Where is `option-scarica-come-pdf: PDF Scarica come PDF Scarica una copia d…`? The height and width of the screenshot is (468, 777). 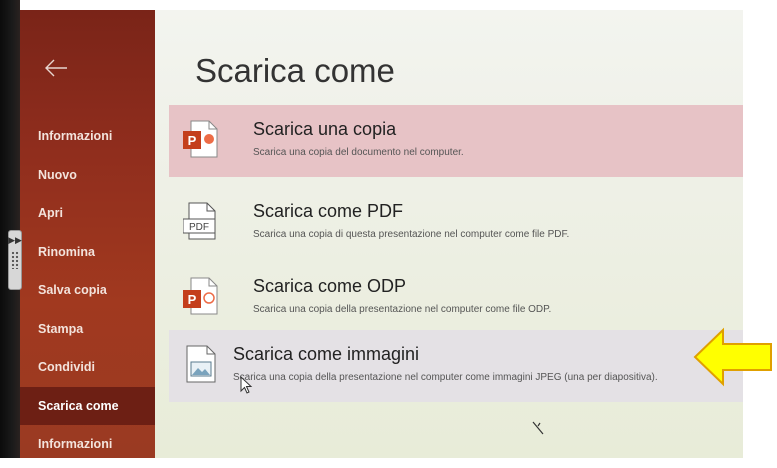 option-scarica-come-pdf: PDF Scarica come PDF Scarica una copia d… is located at coordinates (456, 223).